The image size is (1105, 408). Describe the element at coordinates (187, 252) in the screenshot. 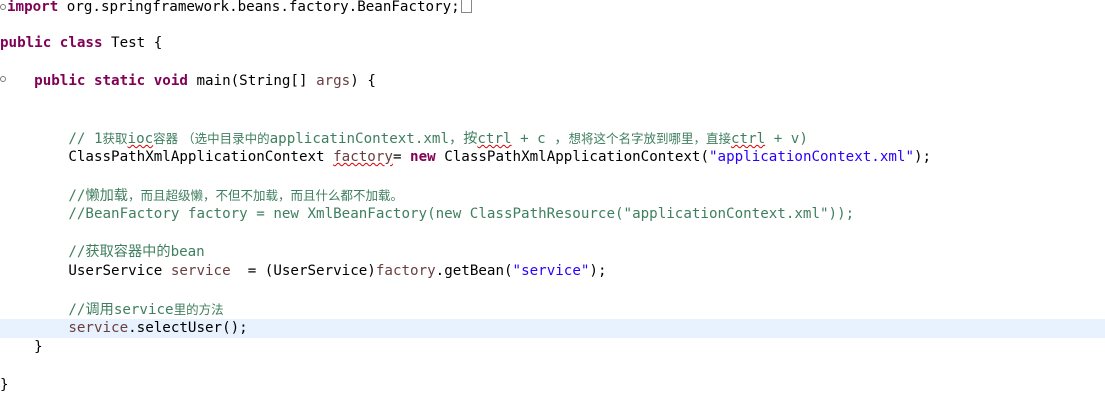

I see `comment: bean` at that location.